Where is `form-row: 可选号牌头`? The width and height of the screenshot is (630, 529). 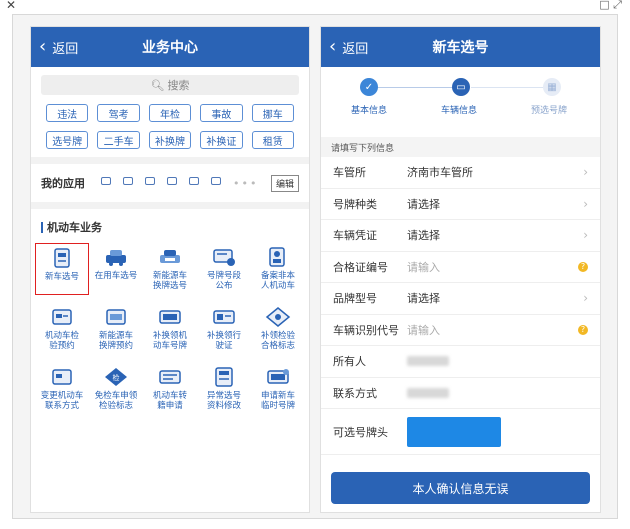 form-row: 可选号牌头 is located at coordinates (460, 432).